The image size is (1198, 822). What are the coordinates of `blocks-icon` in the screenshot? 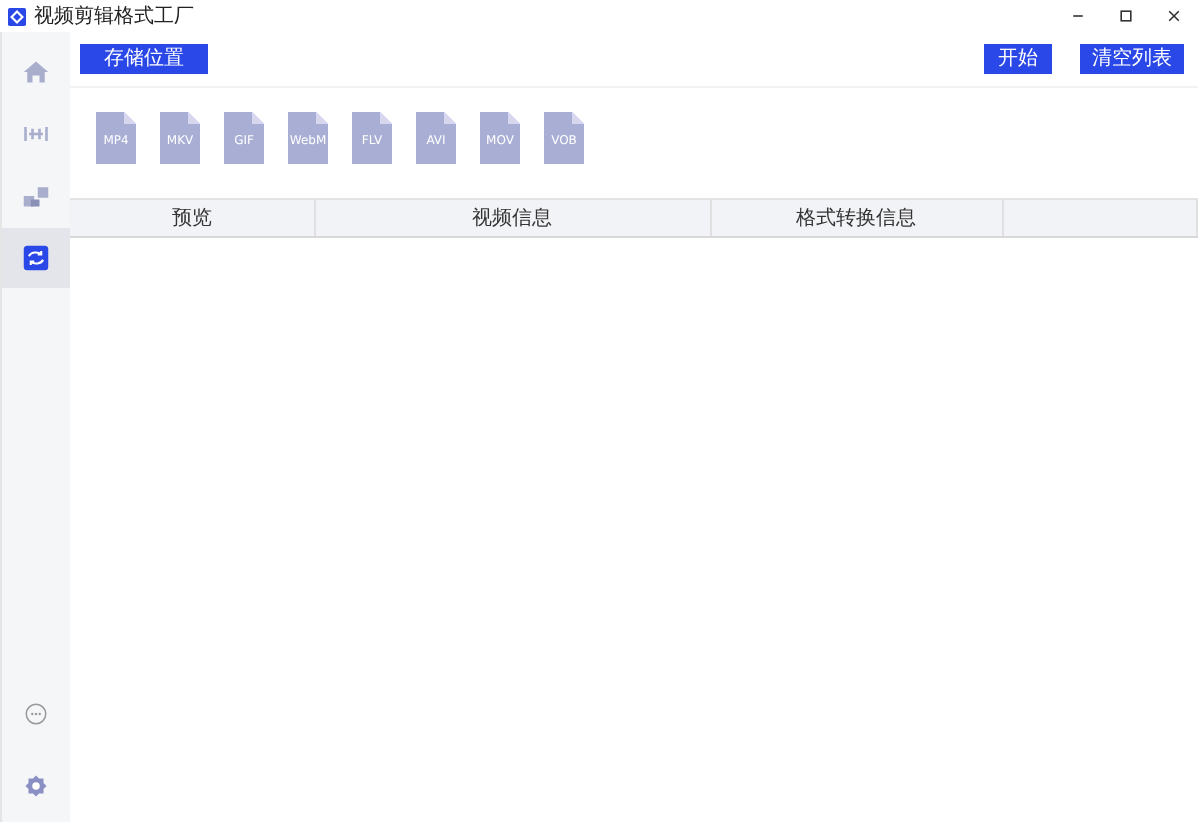 It's located at (36, 196).